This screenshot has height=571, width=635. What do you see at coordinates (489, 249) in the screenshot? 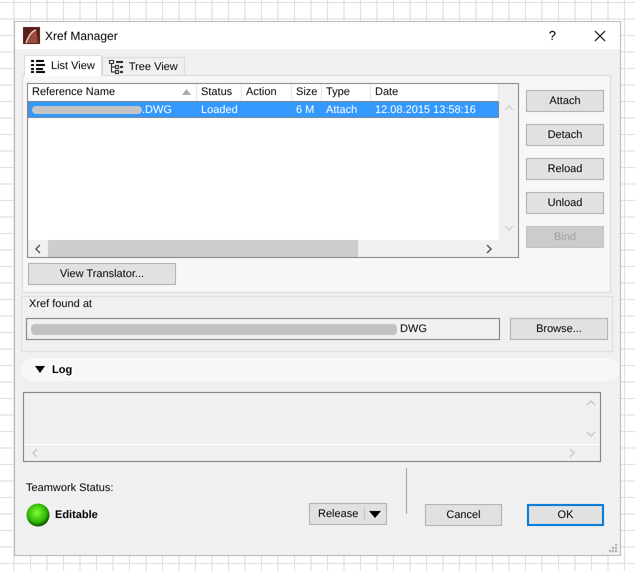
I see `scroll-right-icon` at bounding box center [489, 249].